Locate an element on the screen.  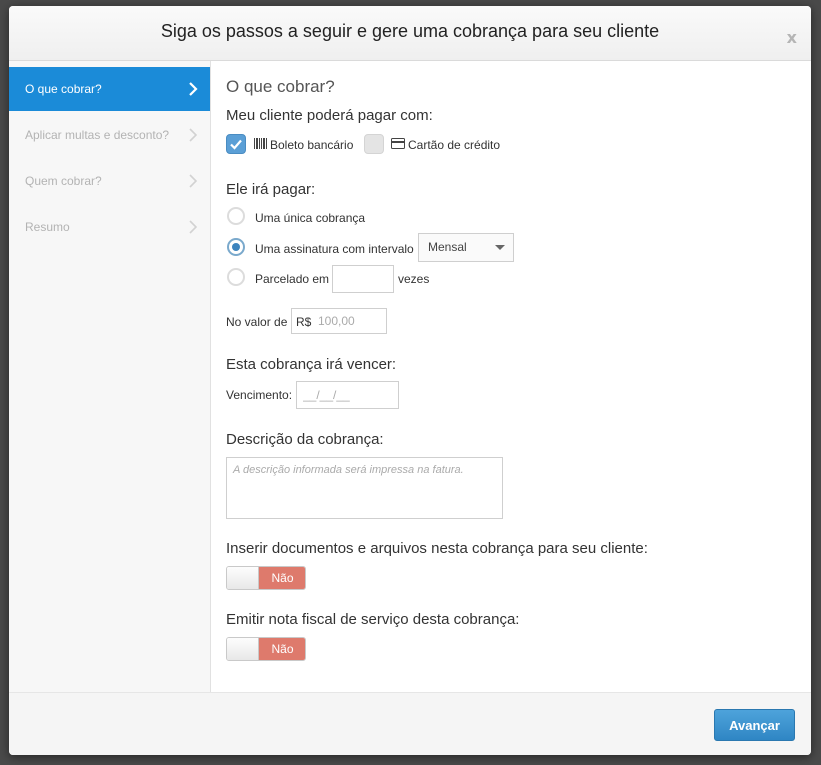
installments-prefix-label: Parcelado em is located at coordinates (292, 279).